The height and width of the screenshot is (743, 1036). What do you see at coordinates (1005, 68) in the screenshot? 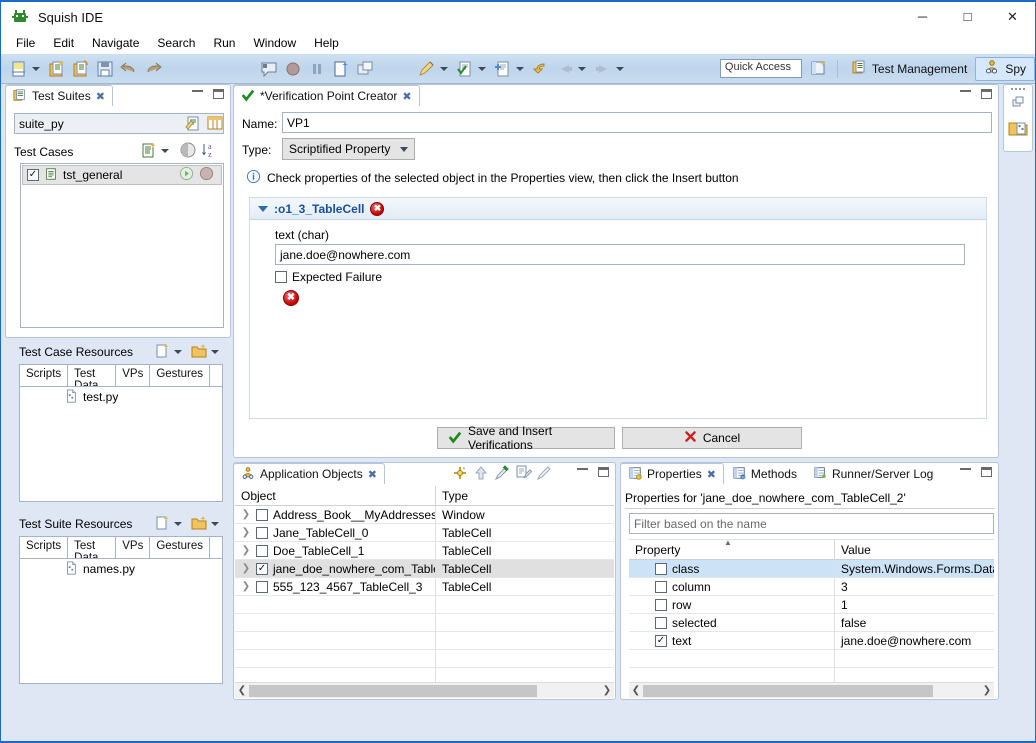
I see `perspective-spy: Spy` at bounding box center [1005, 68].